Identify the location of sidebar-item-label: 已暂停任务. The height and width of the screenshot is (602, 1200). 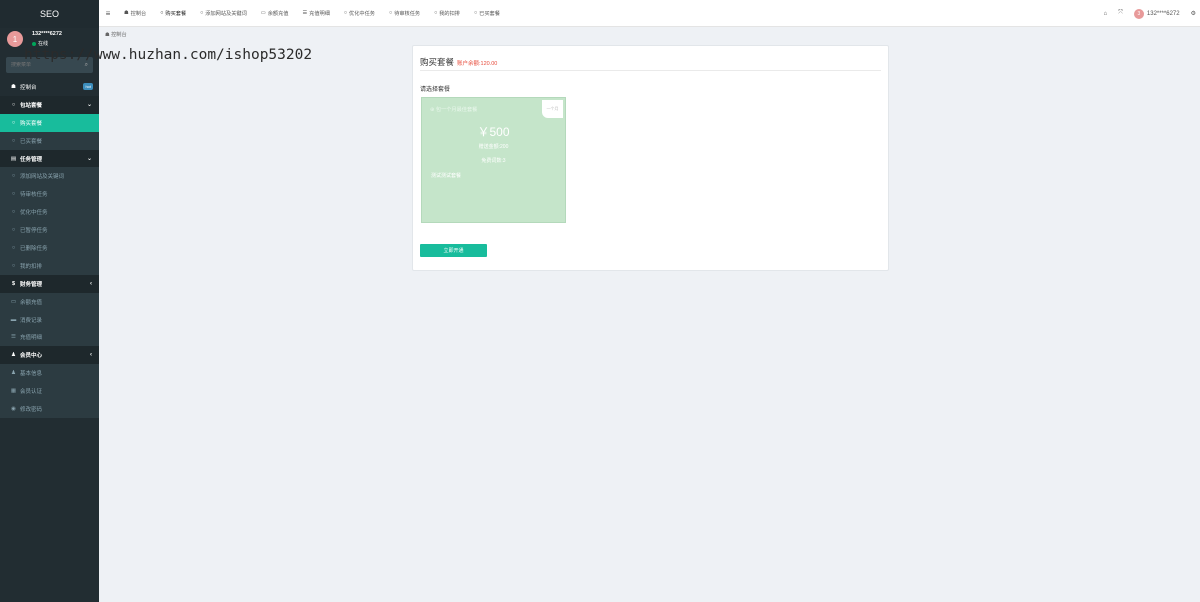
(34, 231).